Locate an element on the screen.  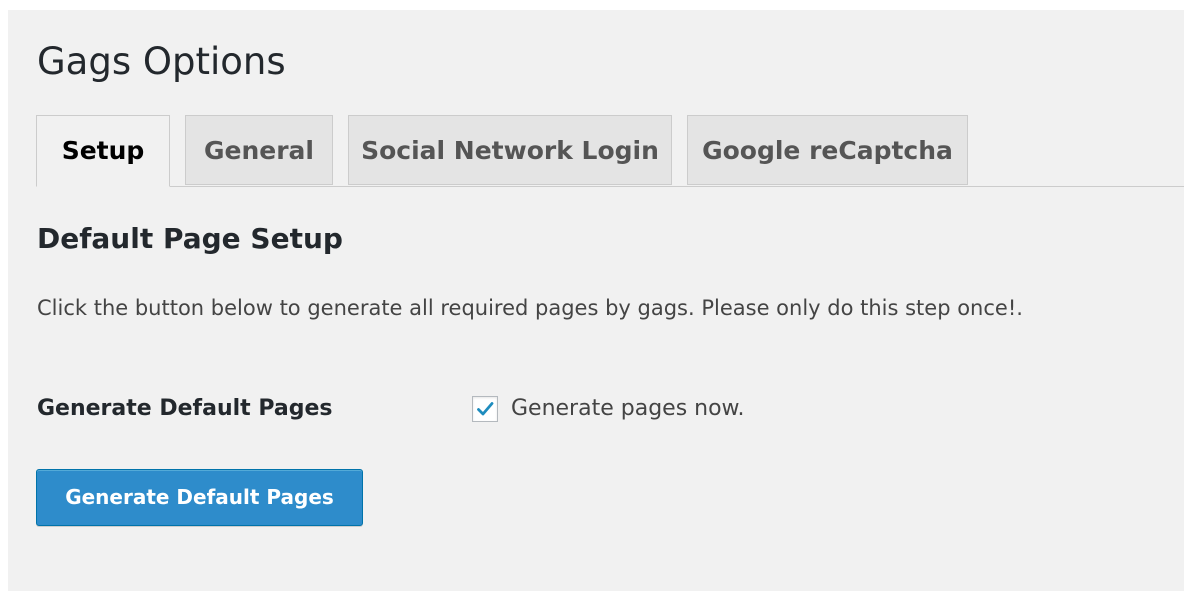
page-title: Gags Options is located at coordinates (161, 61).